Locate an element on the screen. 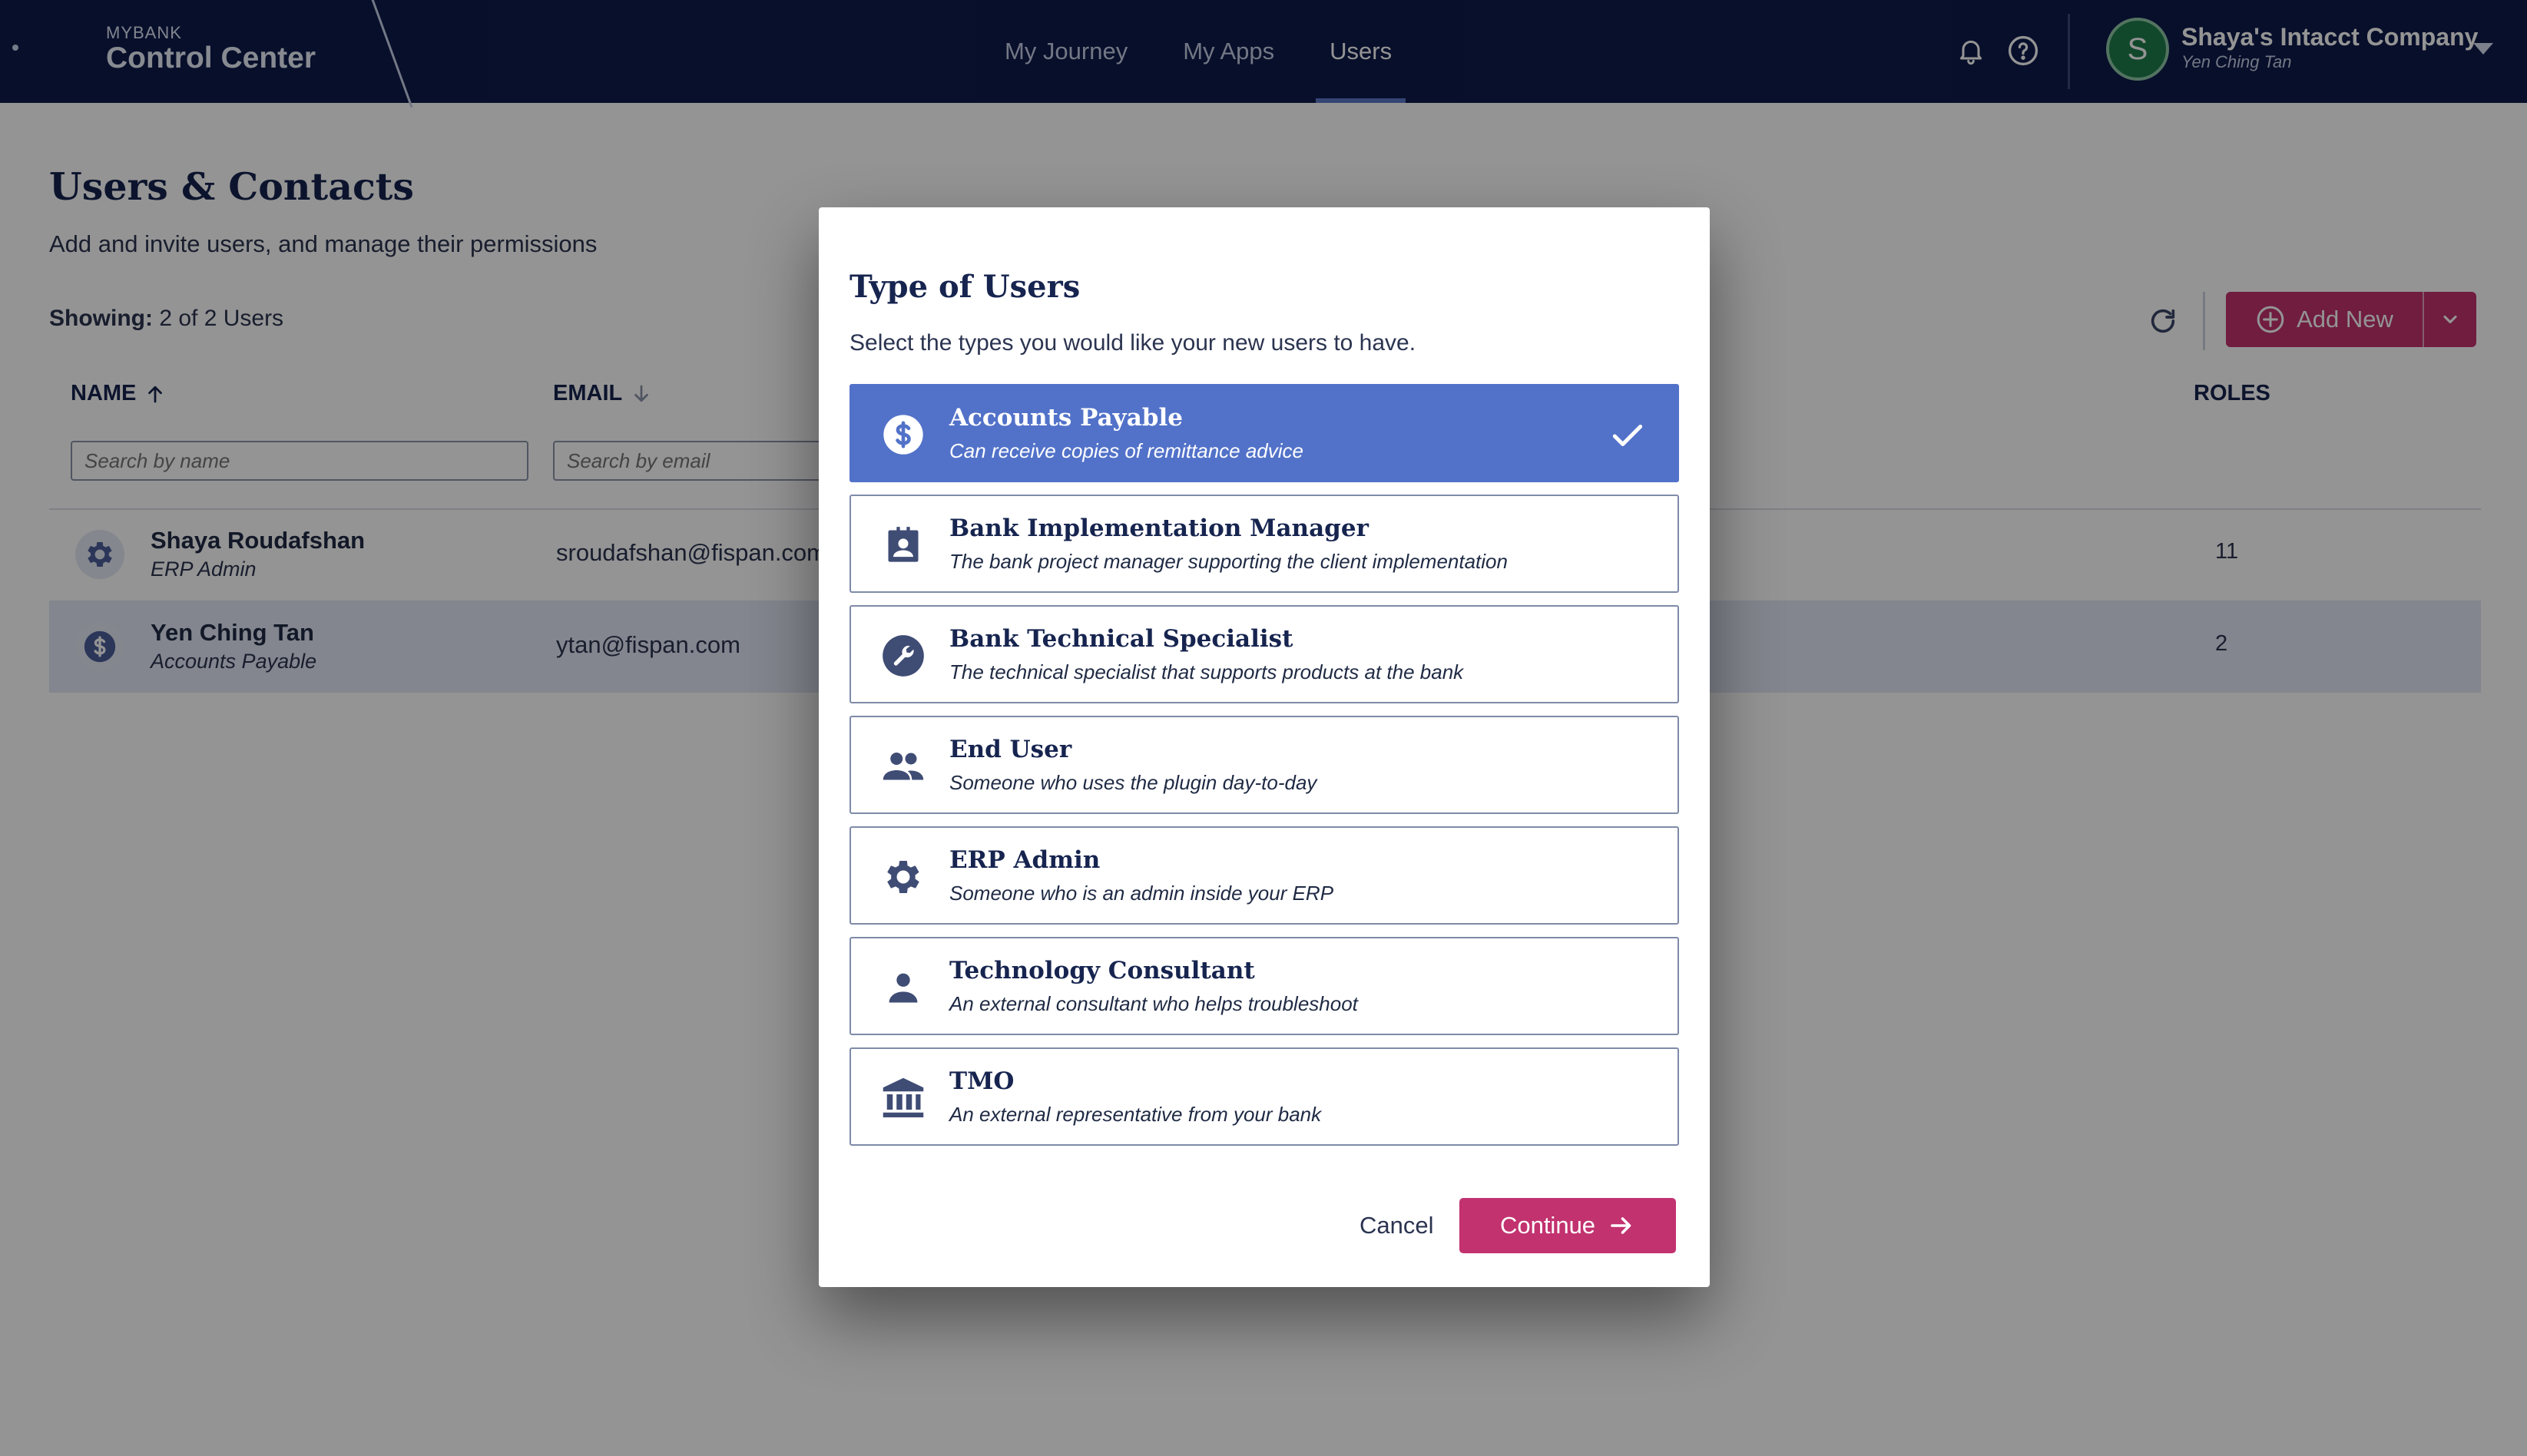  option-label: Accounts Payable is located at coordinates (1066, 418).